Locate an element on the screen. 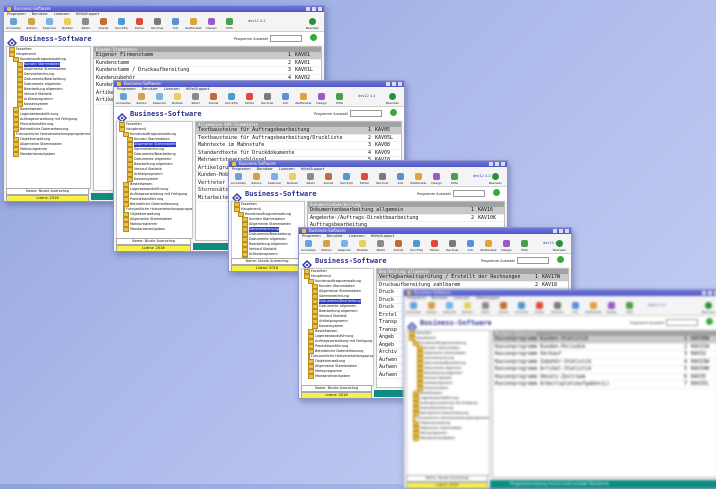 The image size is (716, 489). table-row: Kassenprogramm Artikel-Statistik 5 KAV34W is located at coordinates (604, 370).